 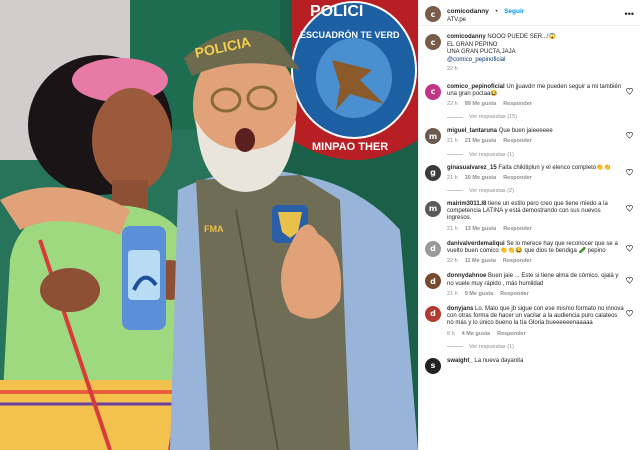 I want to click on comment-meta: 21 h 9 Me gusta Responder, so click(x=536, y=294).